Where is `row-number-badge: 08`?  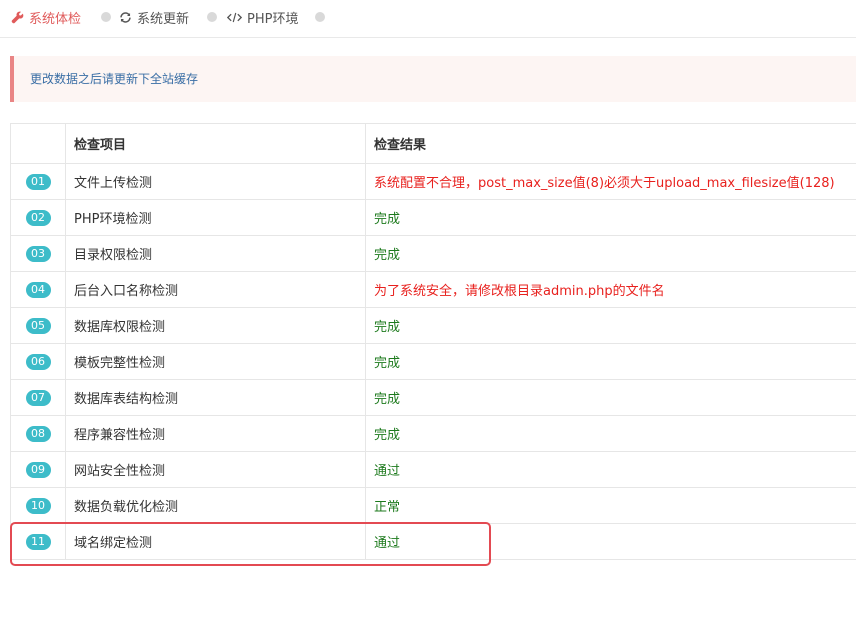
row-number-badge: 08 is located at coordinates (38, 433).